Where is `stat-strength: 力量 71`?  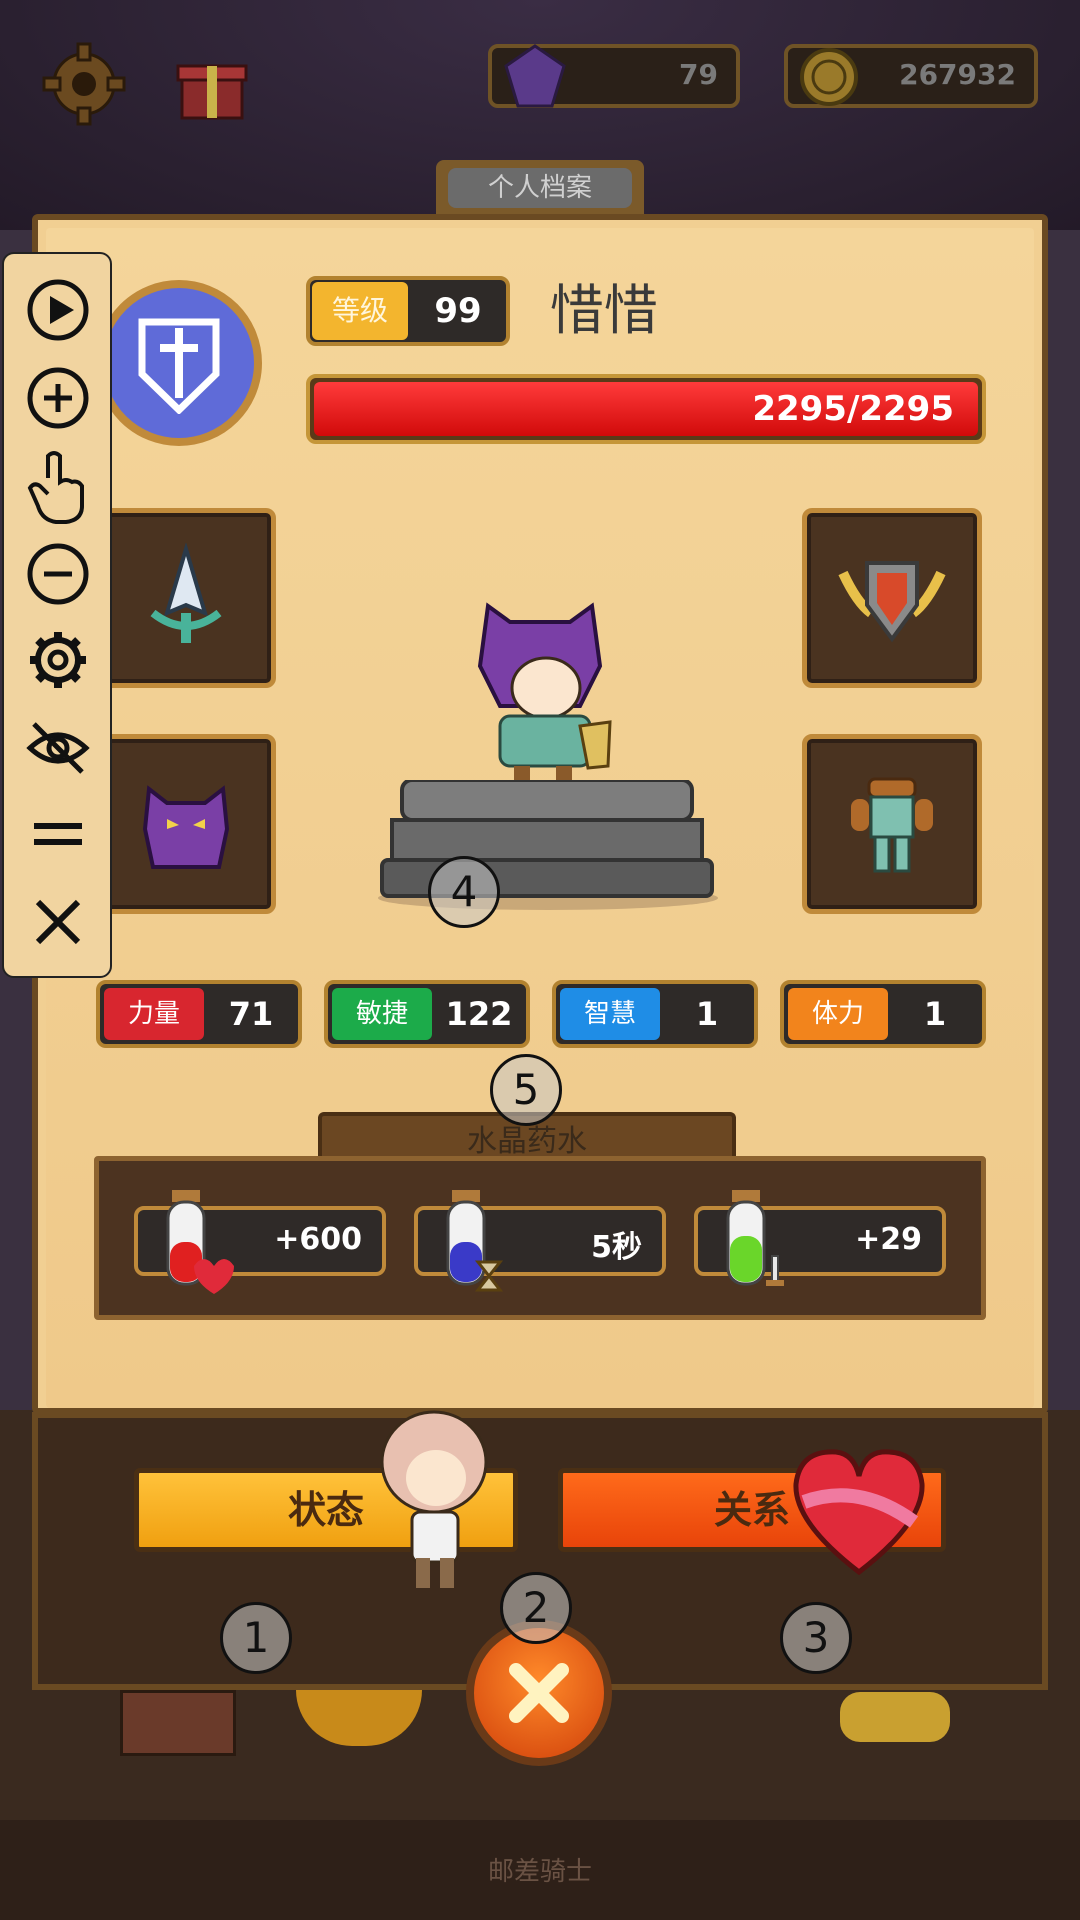
stat-strength: 力量 71 is located at coordinates (199, 1014).